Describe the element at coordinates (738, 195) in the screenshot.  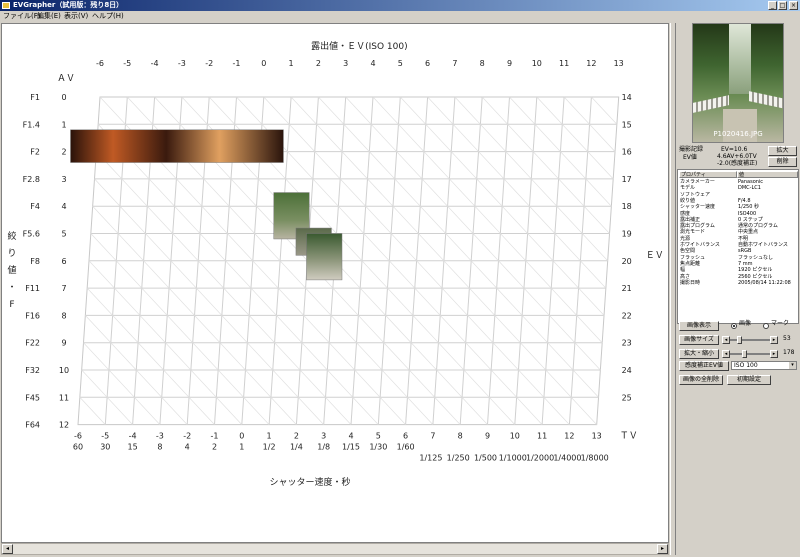
I see `property-row: ソフトウェア` at that location.